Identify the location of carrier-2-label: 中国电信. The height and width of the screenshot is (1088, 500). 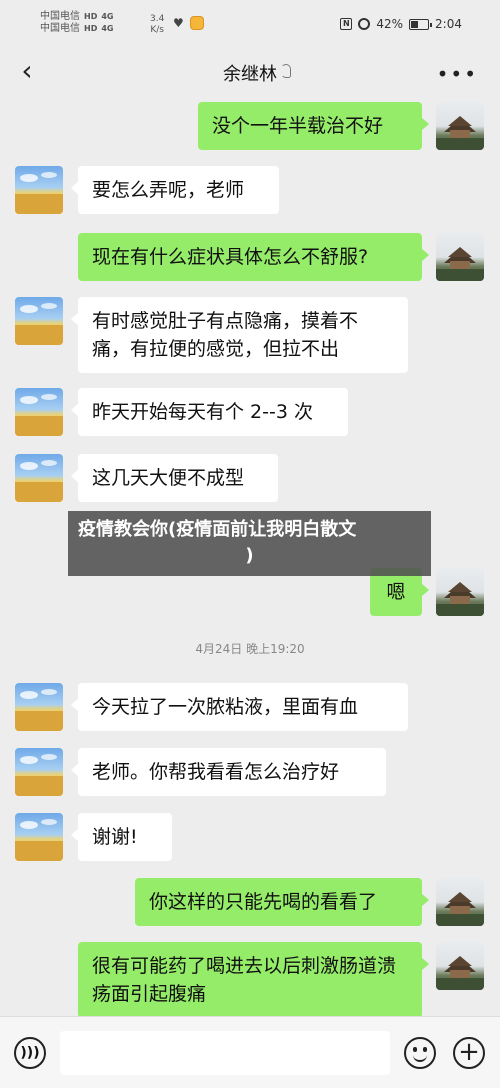
(60, 28).